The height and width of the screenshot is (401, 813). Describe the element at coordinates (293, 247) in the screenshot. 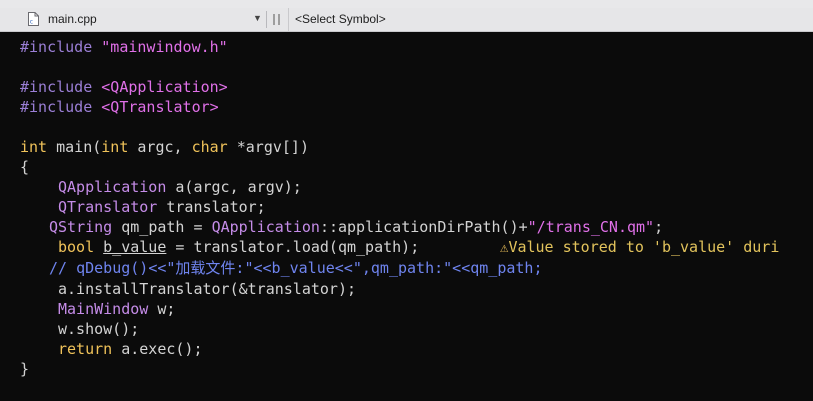

I see `token-plain: = translator.load(qm_path);` at that location.